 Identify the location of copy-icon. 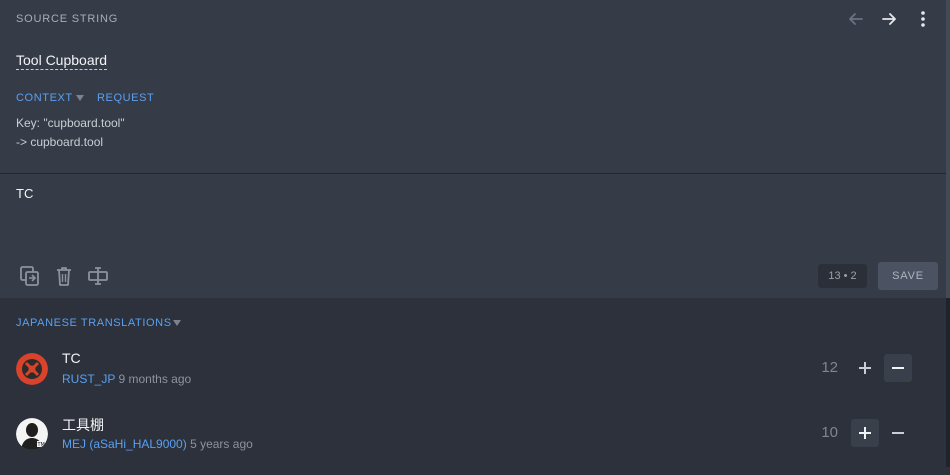
(29, 276).